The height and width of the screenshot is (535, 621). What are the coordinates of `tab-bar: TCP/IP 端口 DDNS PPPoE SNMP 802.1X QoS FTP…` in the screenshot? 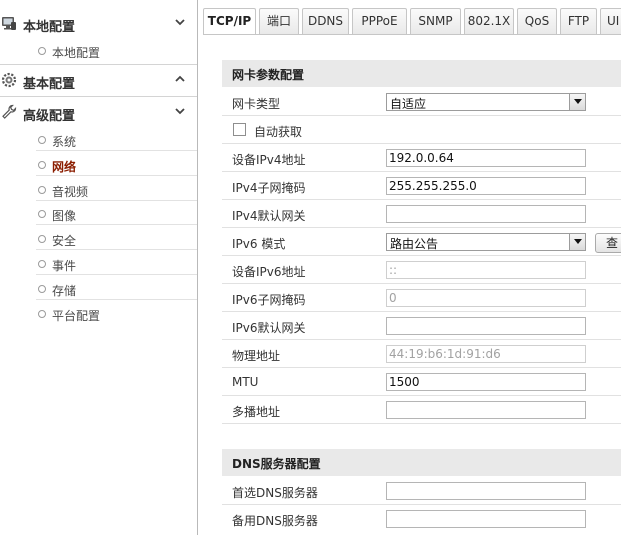 It's located at (412, 21).